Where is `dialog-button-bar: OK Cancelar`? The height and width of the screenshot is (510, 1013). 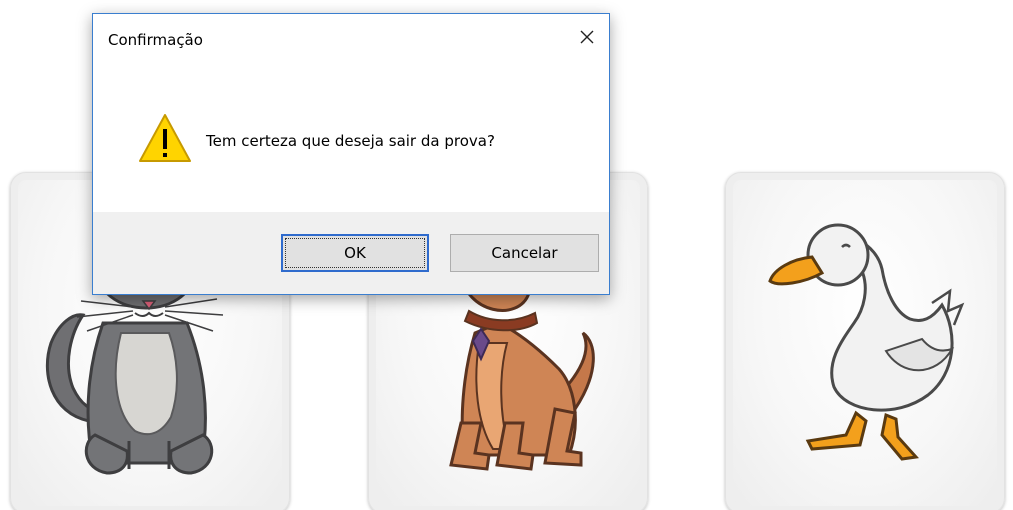
dialog-button-bar: OK Cancelar is located at coordinates (351, 253).